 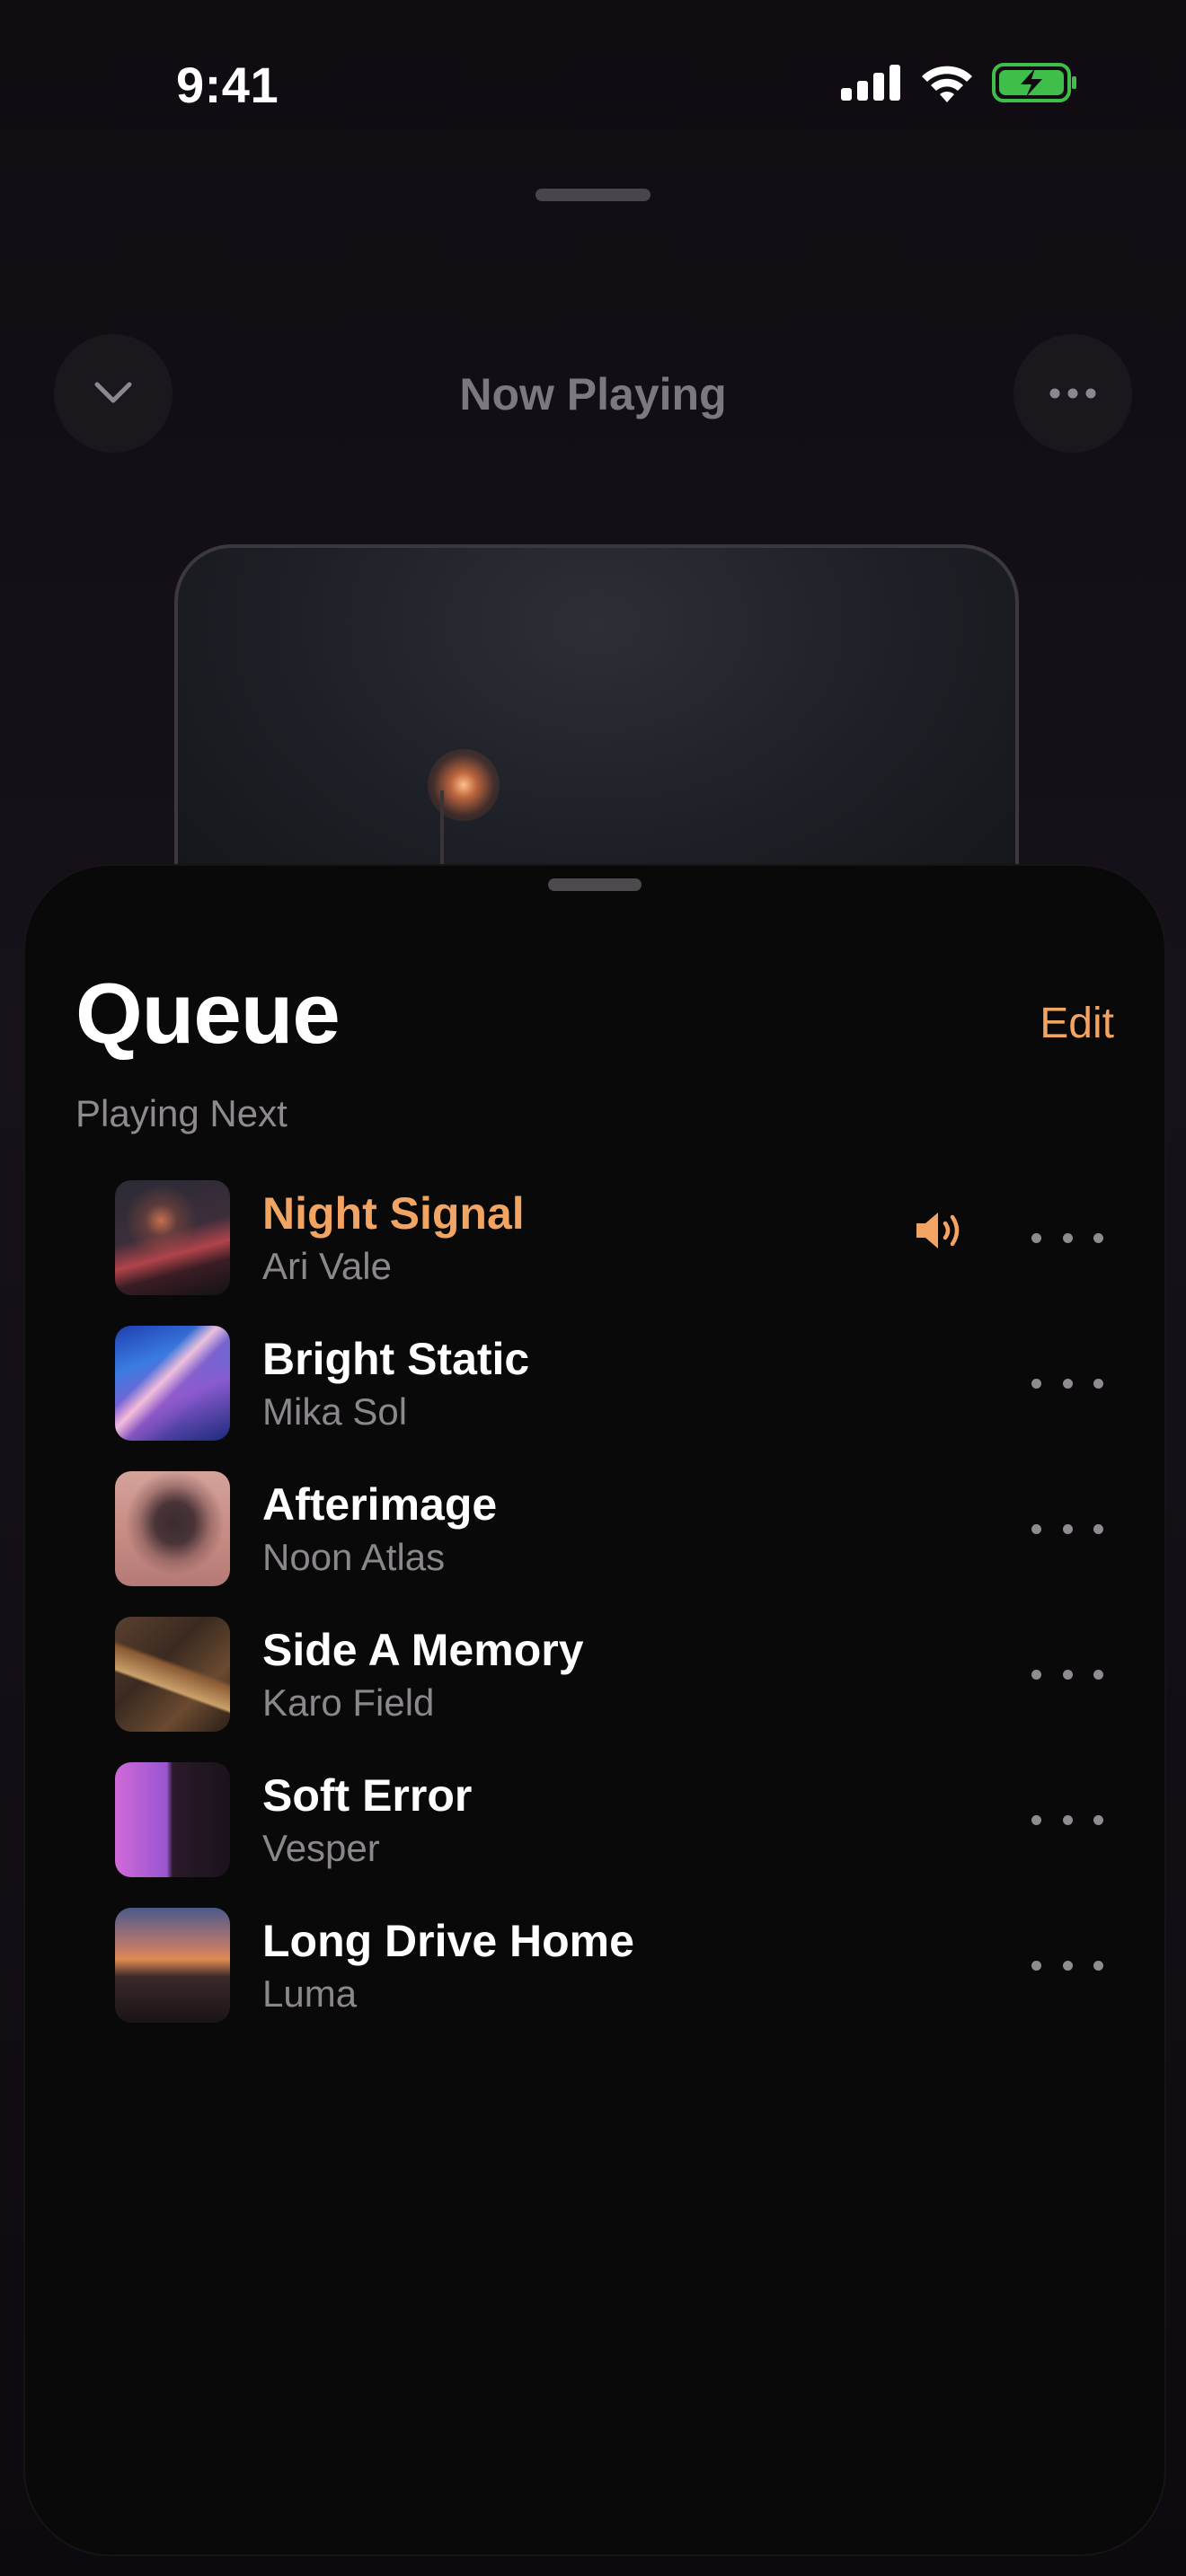 I want to click on queue-row: Bright Static Mika Sol, so click(x=609, y=1383).